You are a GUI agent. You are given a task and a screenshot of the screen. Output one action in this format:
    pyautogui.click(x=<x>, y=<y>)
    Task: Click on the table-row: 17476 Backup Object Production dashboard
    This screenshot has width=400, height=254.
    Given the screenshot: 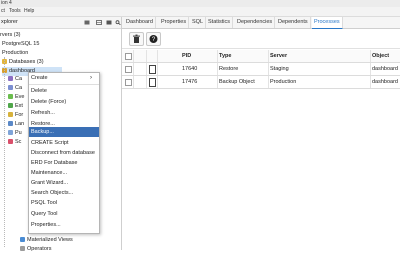 What is the action you would take?
    pyautogui.click(x=261, y=82)
    